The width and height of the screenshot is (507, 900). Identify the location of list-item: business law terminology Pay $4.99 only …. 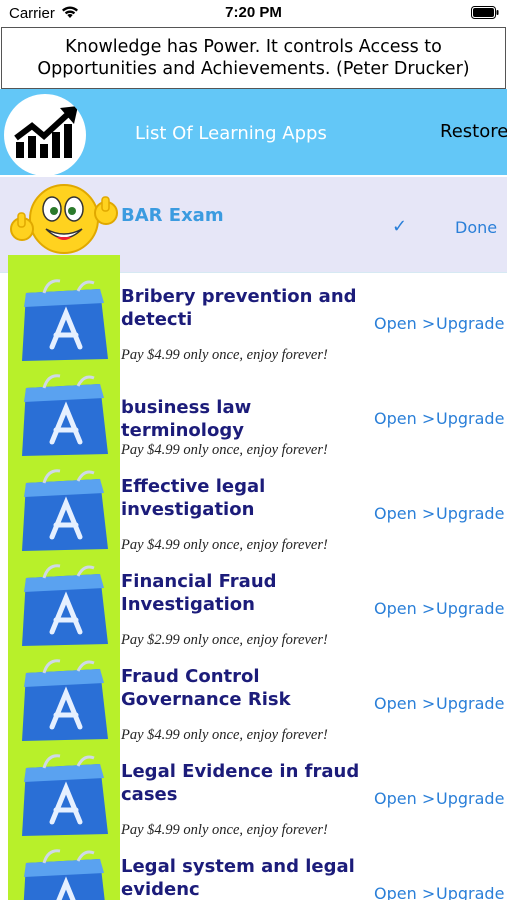
(253, 416).